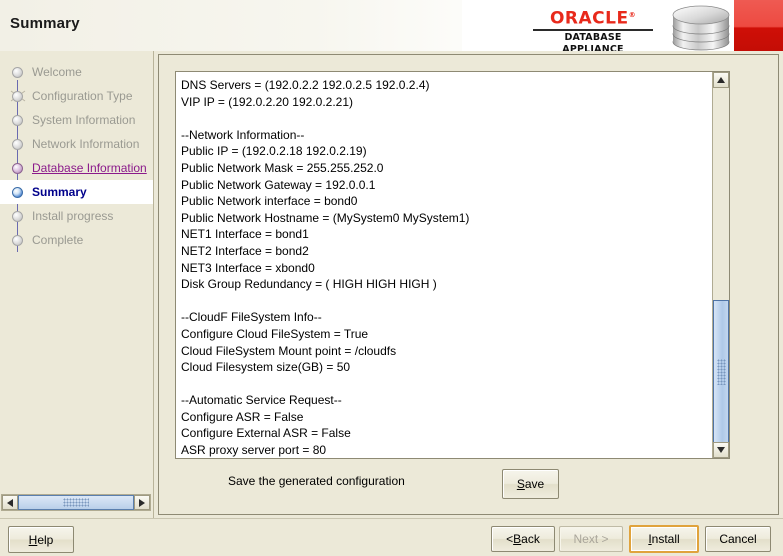 This screenshot has width=783, height=556. I want to click on save-configuration-label: Save the generated configuration, so click(316, 481).